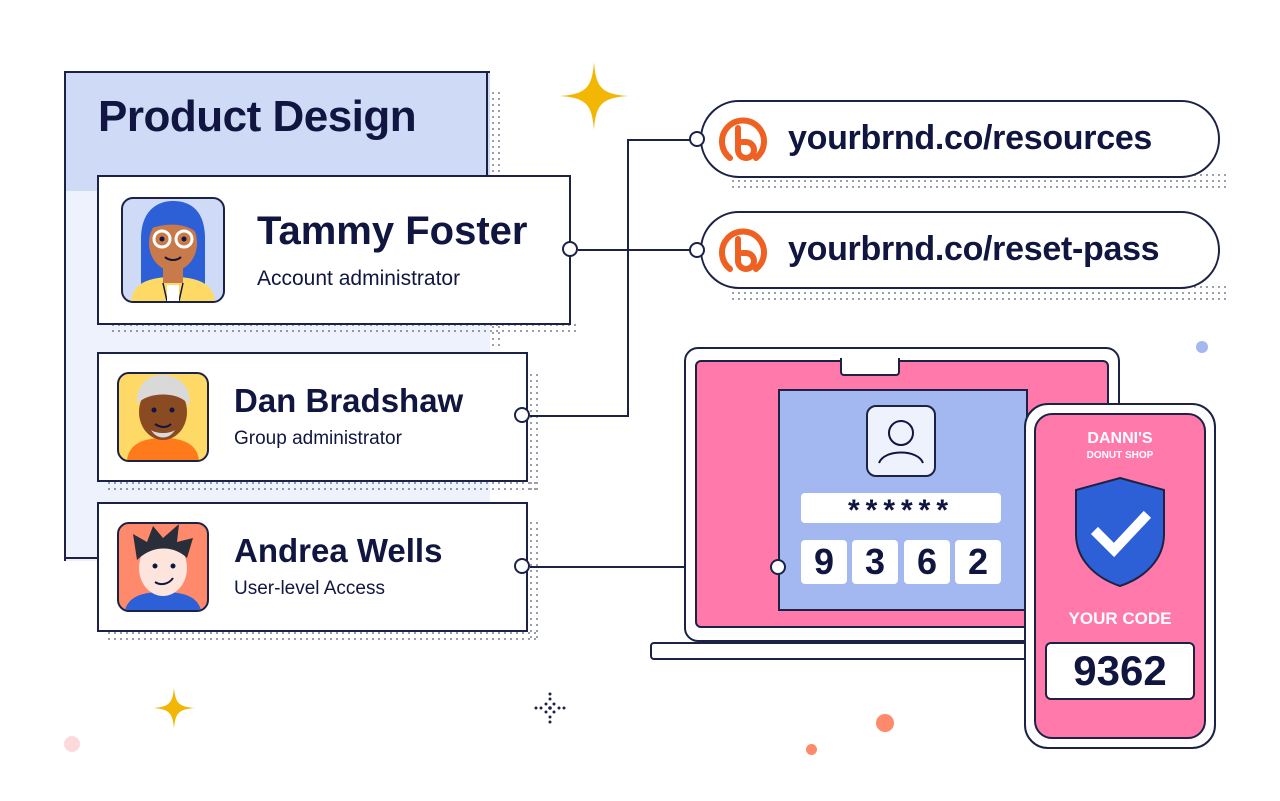 This screenshot has height=801, width=1280. What do you see at coordinates (870, 367) in the screenshot?
I see `laptop-notch` at bounding box center [870, 367].